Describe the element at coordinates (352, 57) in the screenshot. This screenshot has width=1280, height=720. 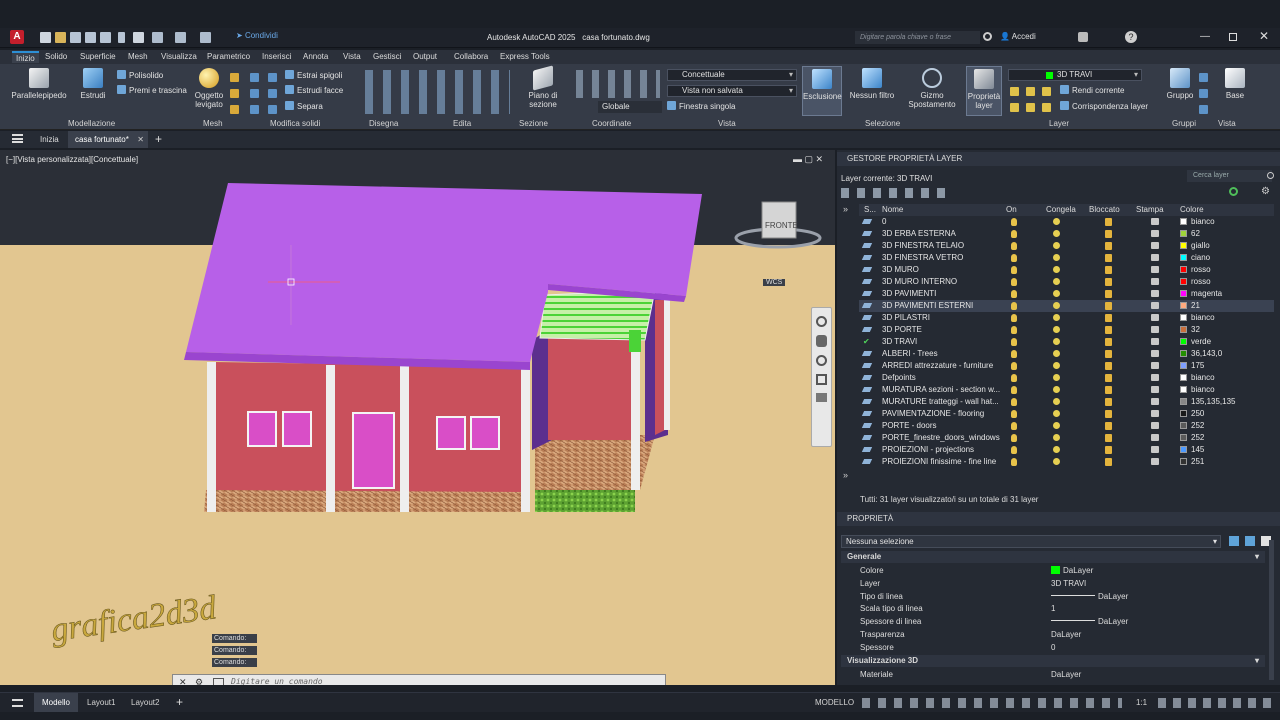
I see `ribbon-tab-vista: Vista` at that location.